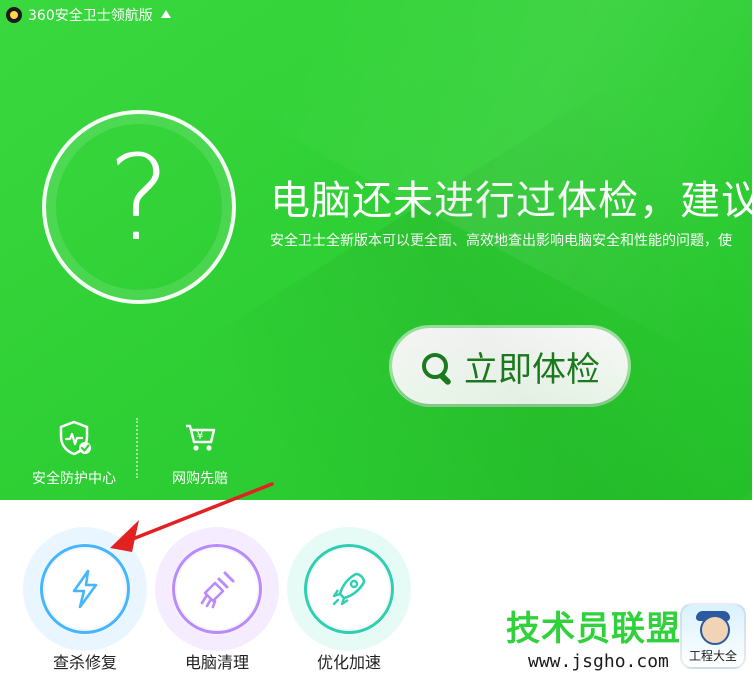  Describe the element at coordinates (348, 662) in the screenshot. I see `tool-label: 优化加速` at that location.